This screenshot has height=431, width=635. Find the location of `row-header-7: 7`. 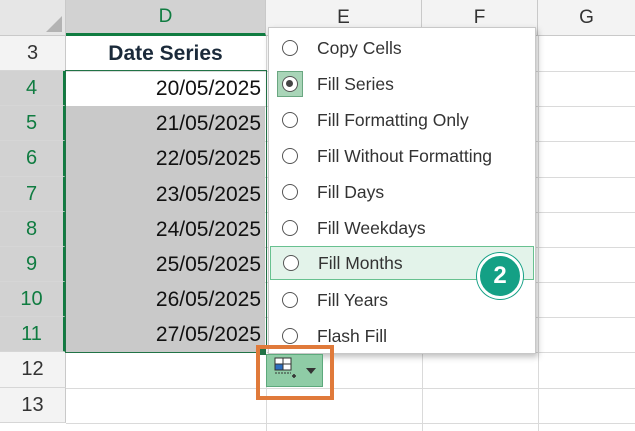

row-header-7: 7 is located at coordinates (33, 194).